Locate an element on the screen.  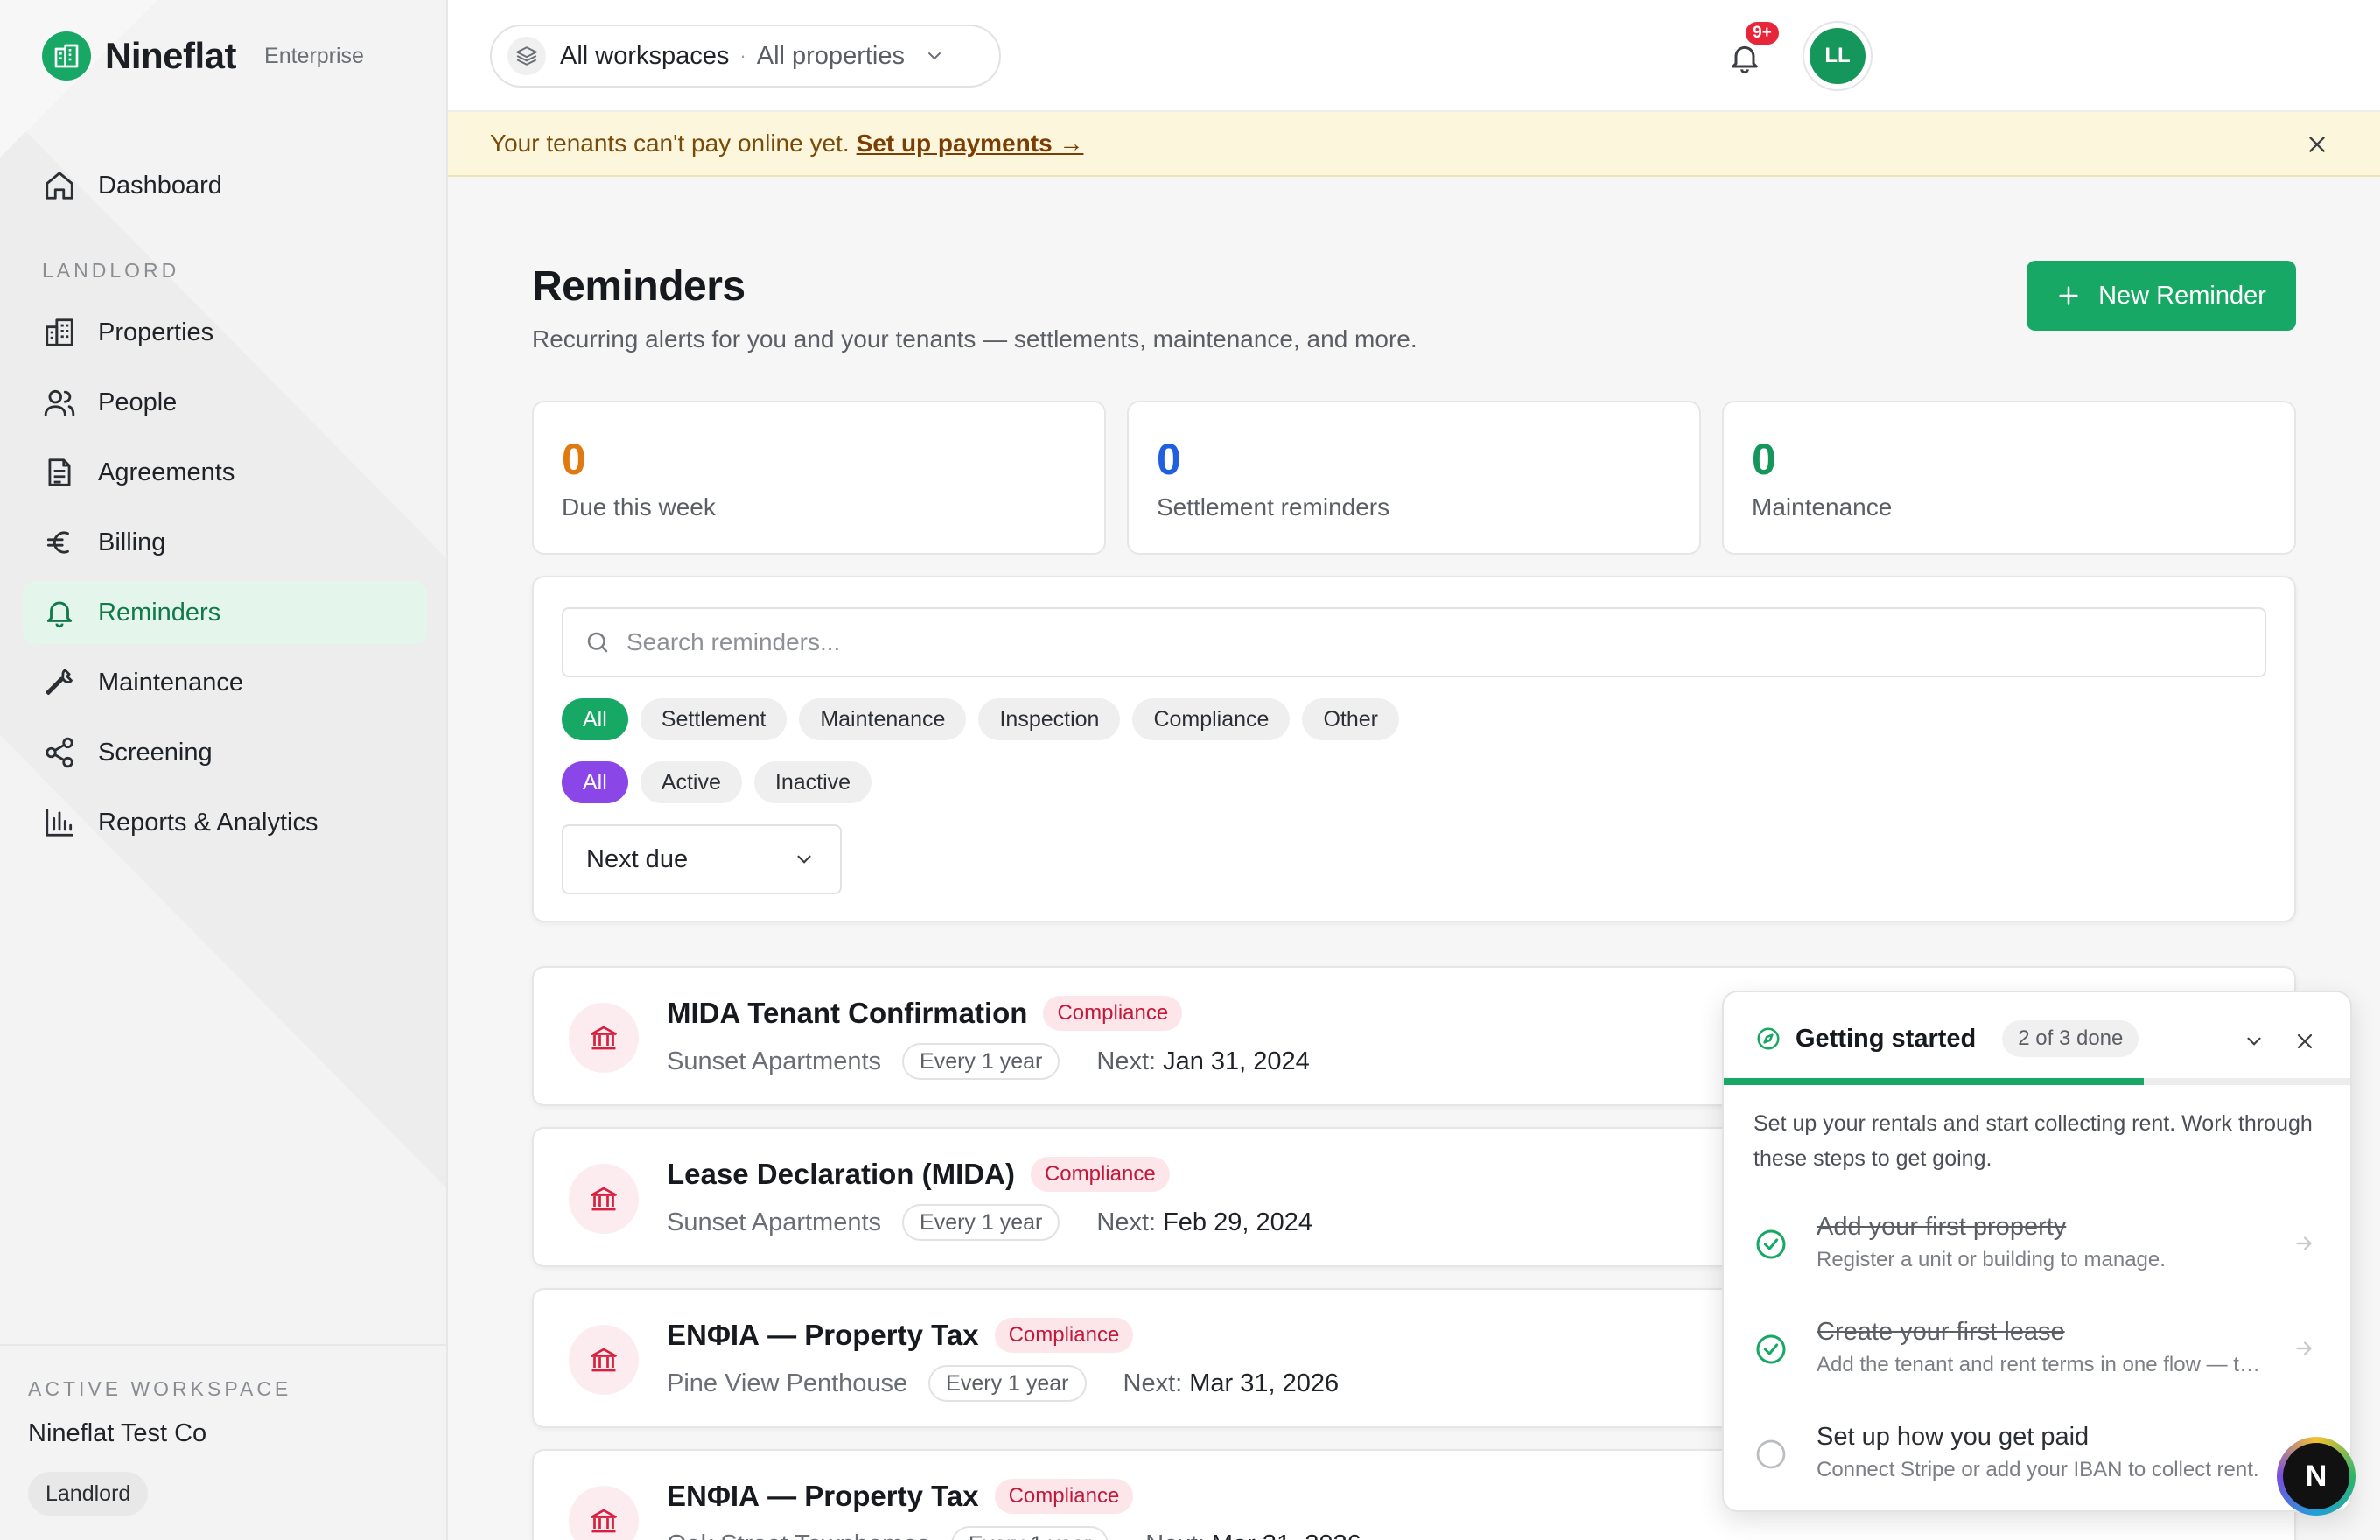
plan-label: Enterprise is located at coordinates (314, 55).